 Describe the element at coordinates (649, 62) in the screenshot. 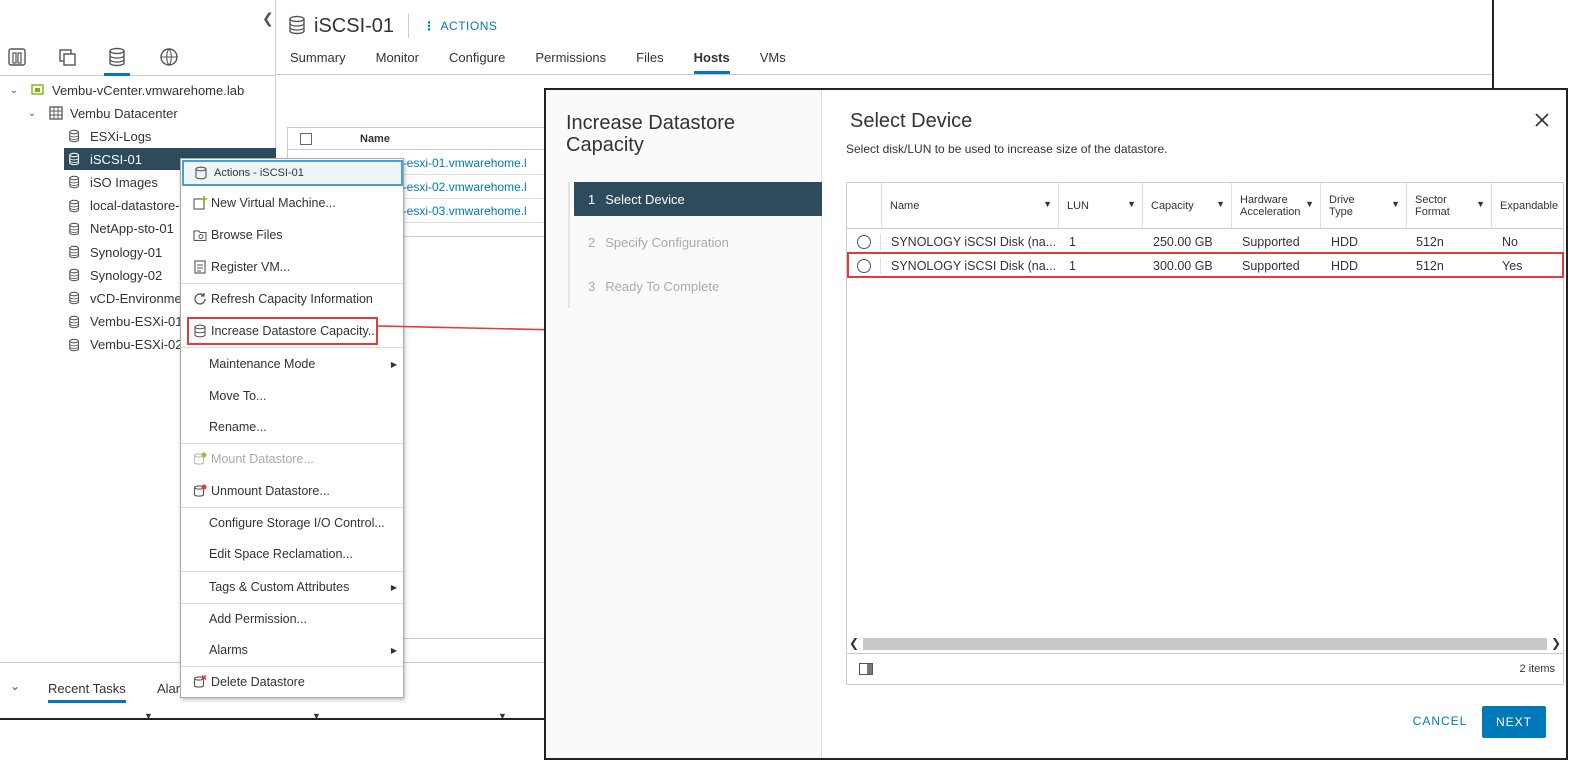

I see `tab-files: Files` at that location.